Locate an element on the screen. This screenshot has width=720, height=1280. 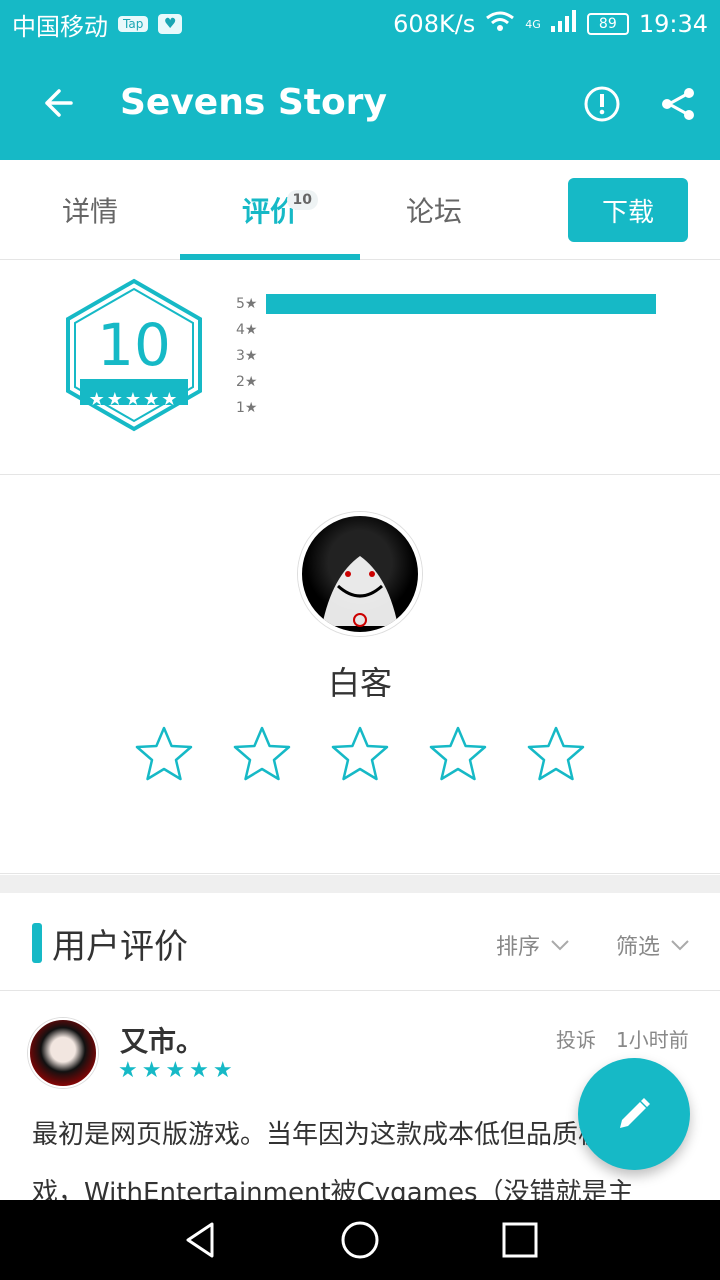
report-link: 投诉 is located at coordinates (576, 1038).